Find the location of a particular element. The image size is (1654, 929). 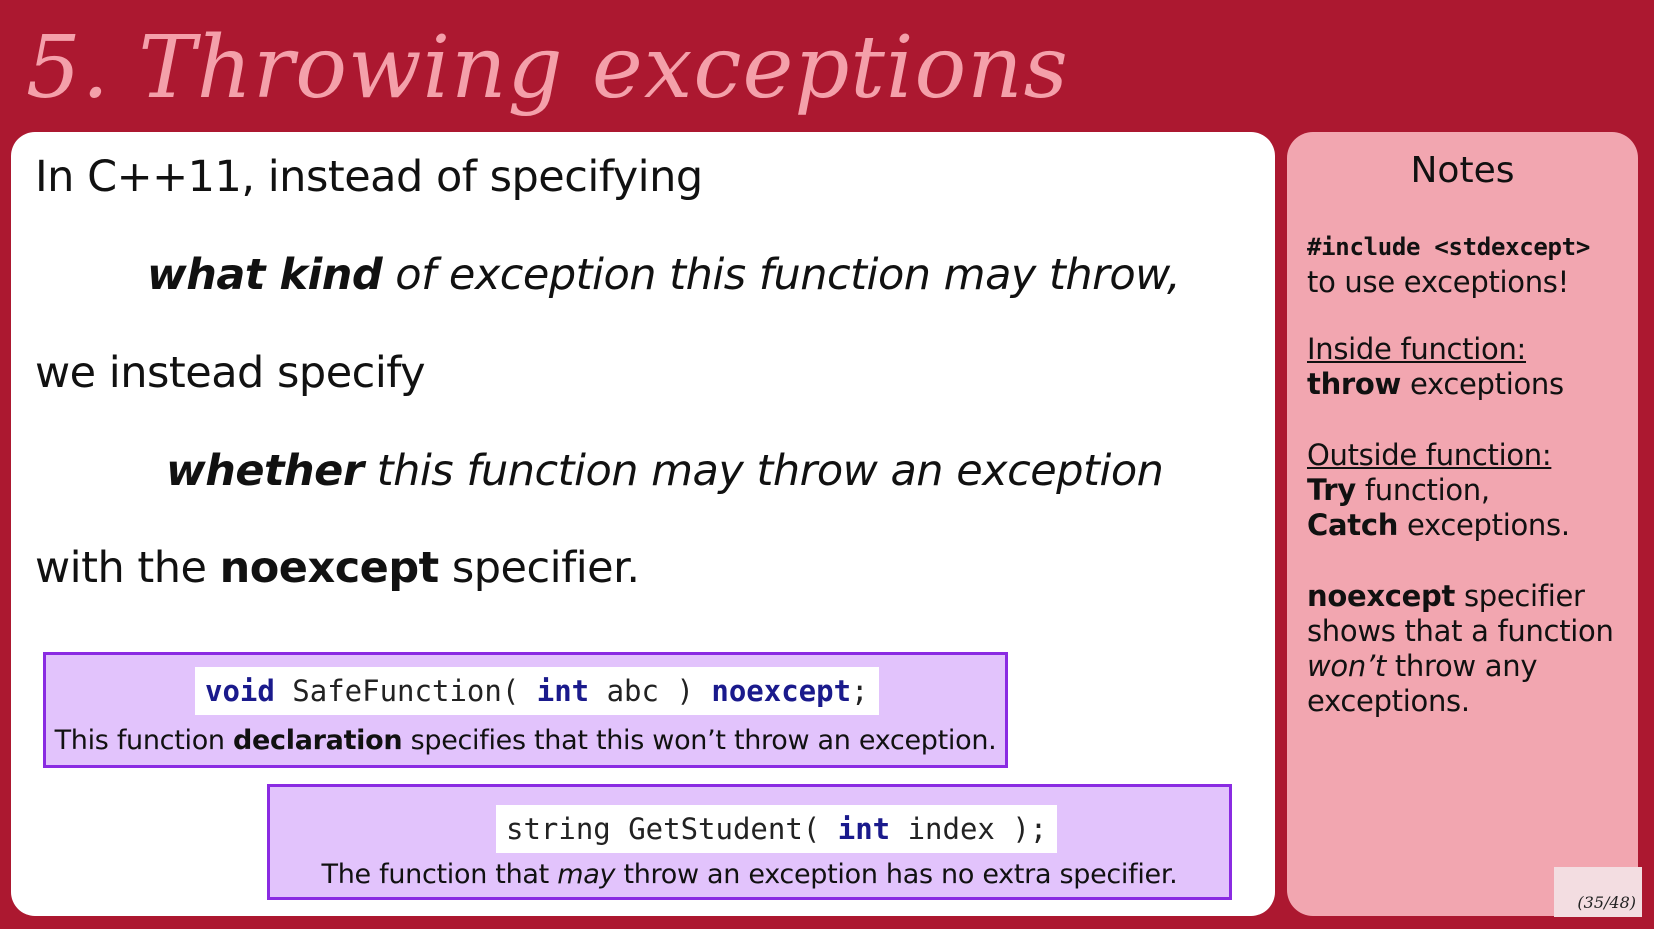

slide-title: 5. Throwing exceptions is located at coordinates (547, 68).